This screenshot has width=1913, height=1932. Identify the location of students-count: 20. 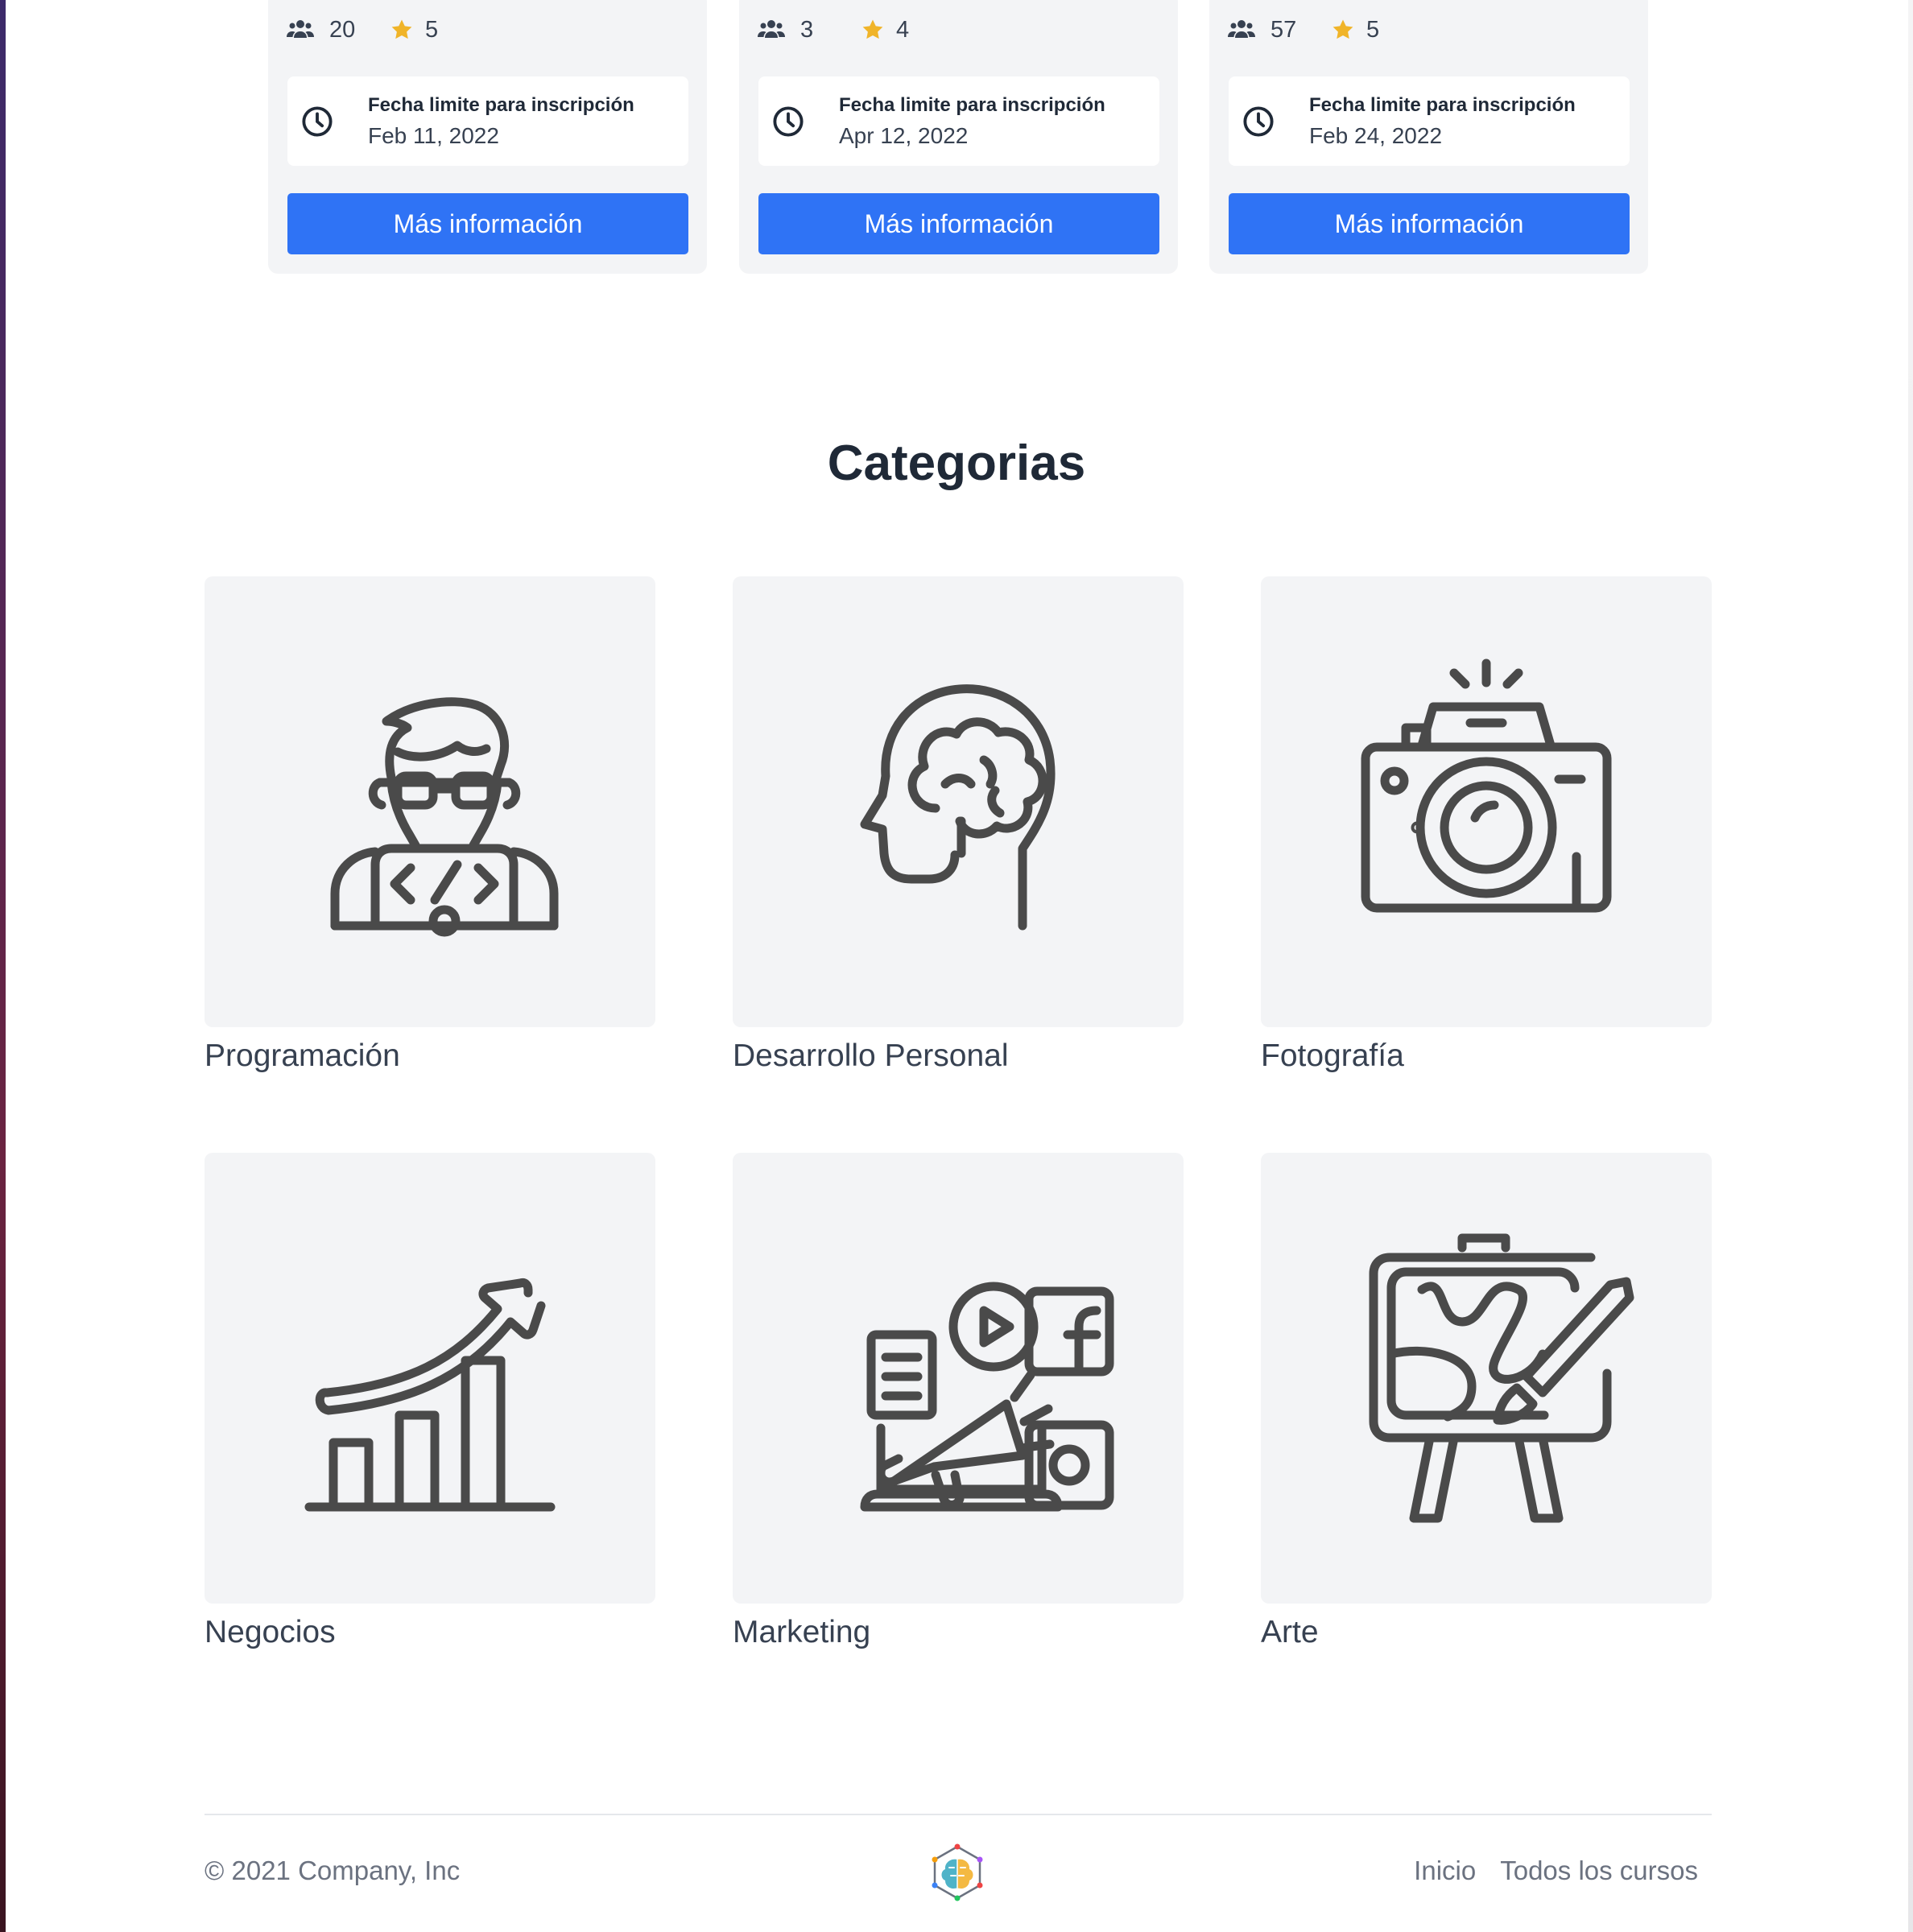
(342, 29).